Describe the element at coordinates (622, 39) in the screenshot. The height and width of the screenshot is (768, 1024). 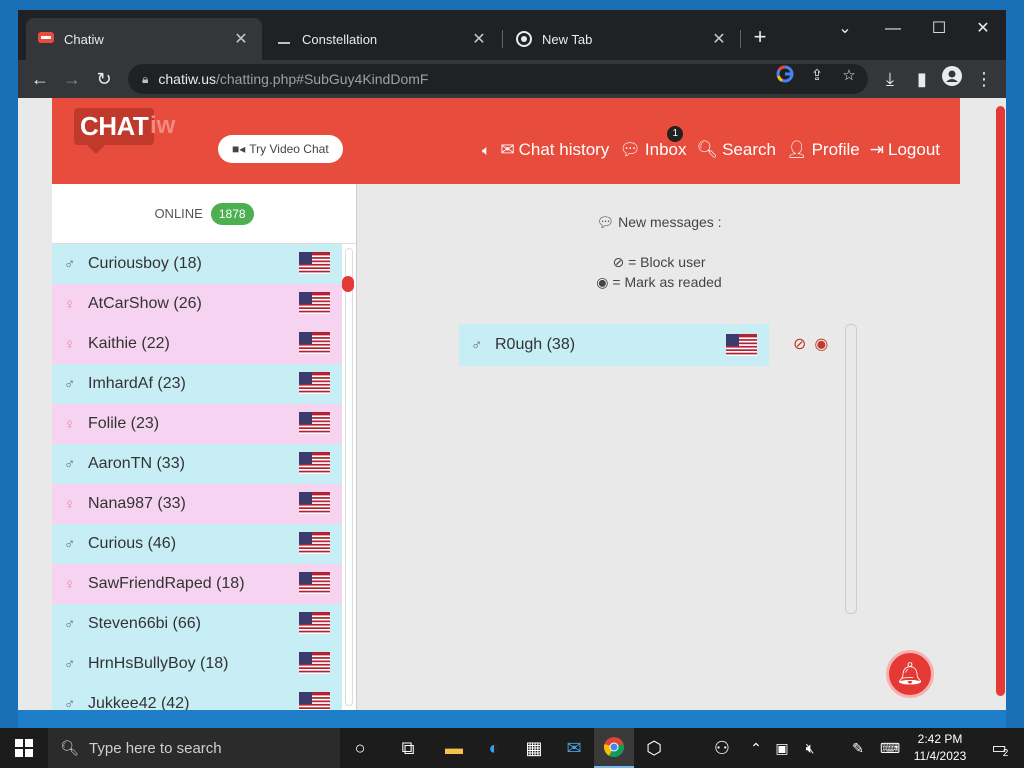
I see `tab-new-tab: New Tab ✕` at that location.